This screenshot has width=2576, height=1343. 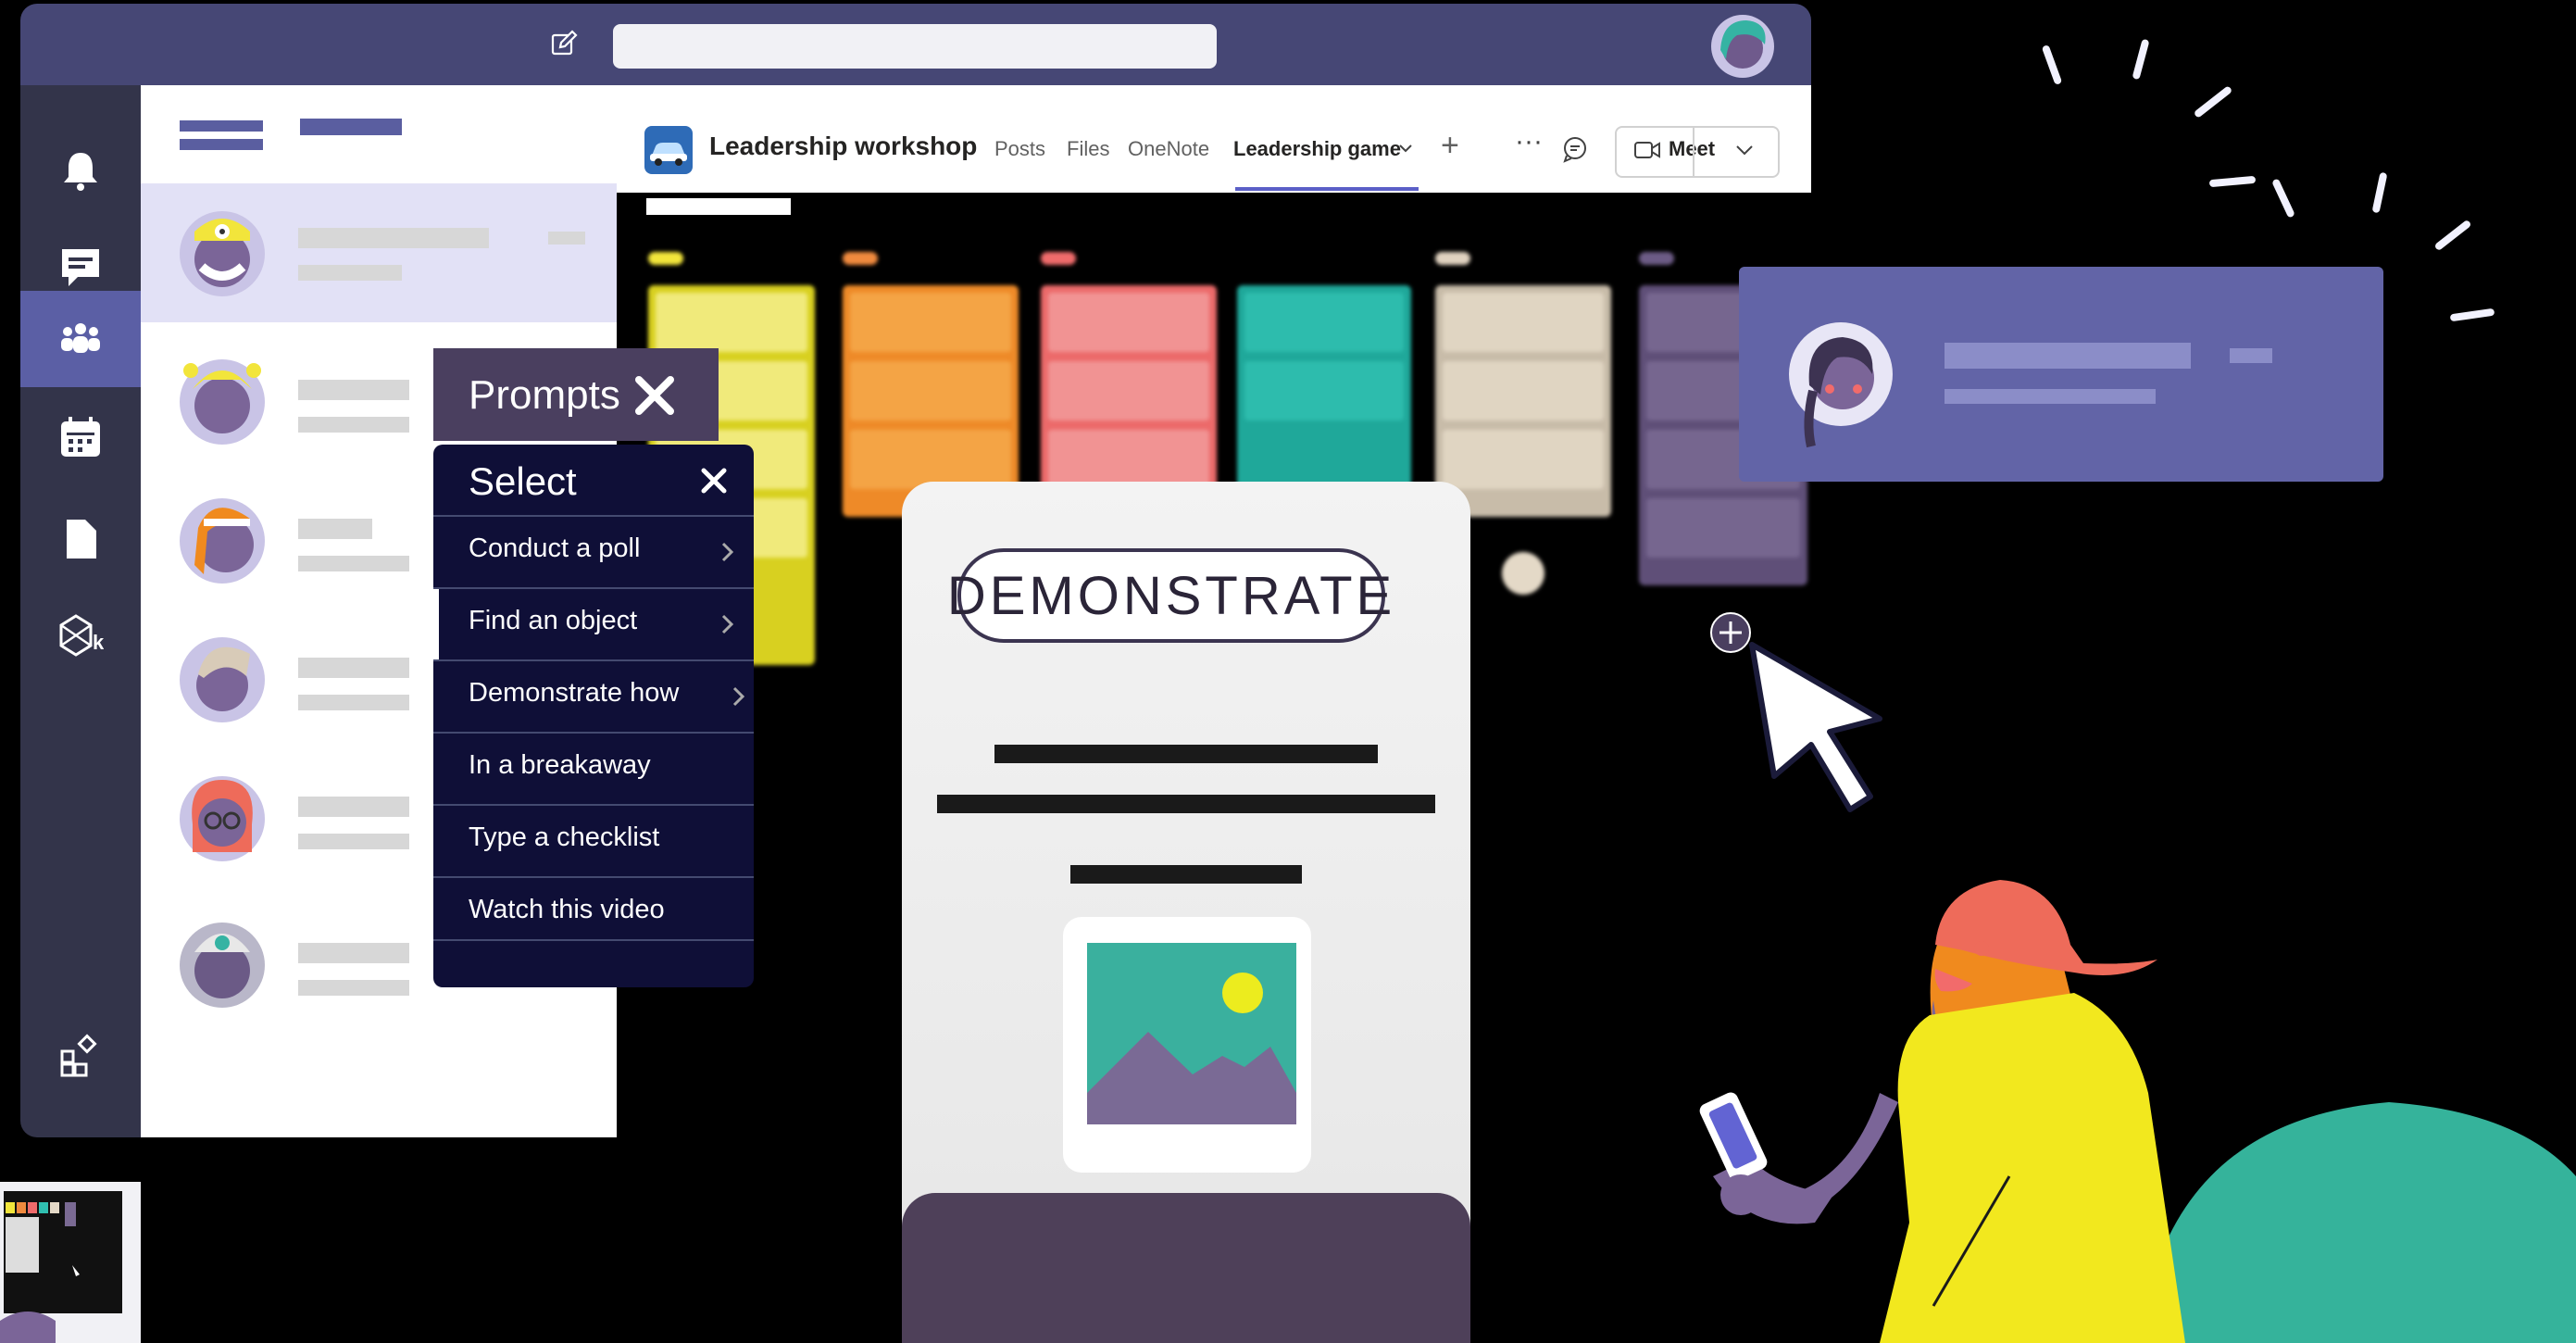 I want to click on apps-button, so click(x=80, y=1056).